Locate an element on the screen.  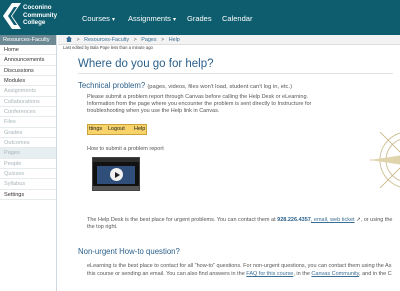
sidebar-item-home: Home is located at coordinates (28, 50).